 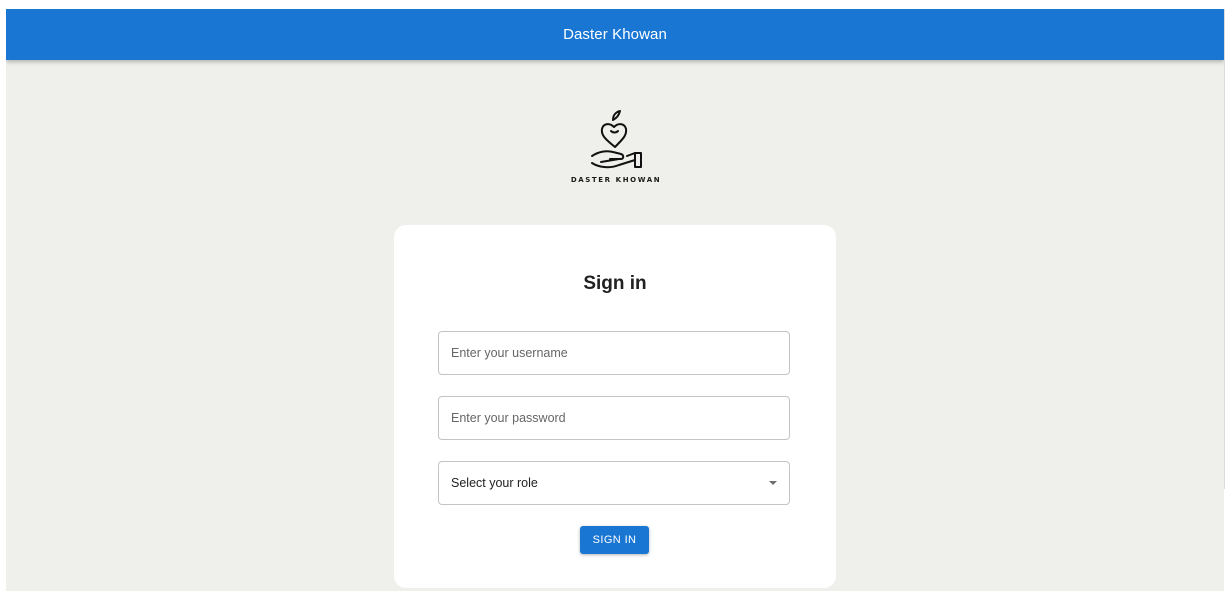 I want to click on sign-in-button: SIGN IN, so click(x=614, y=540).